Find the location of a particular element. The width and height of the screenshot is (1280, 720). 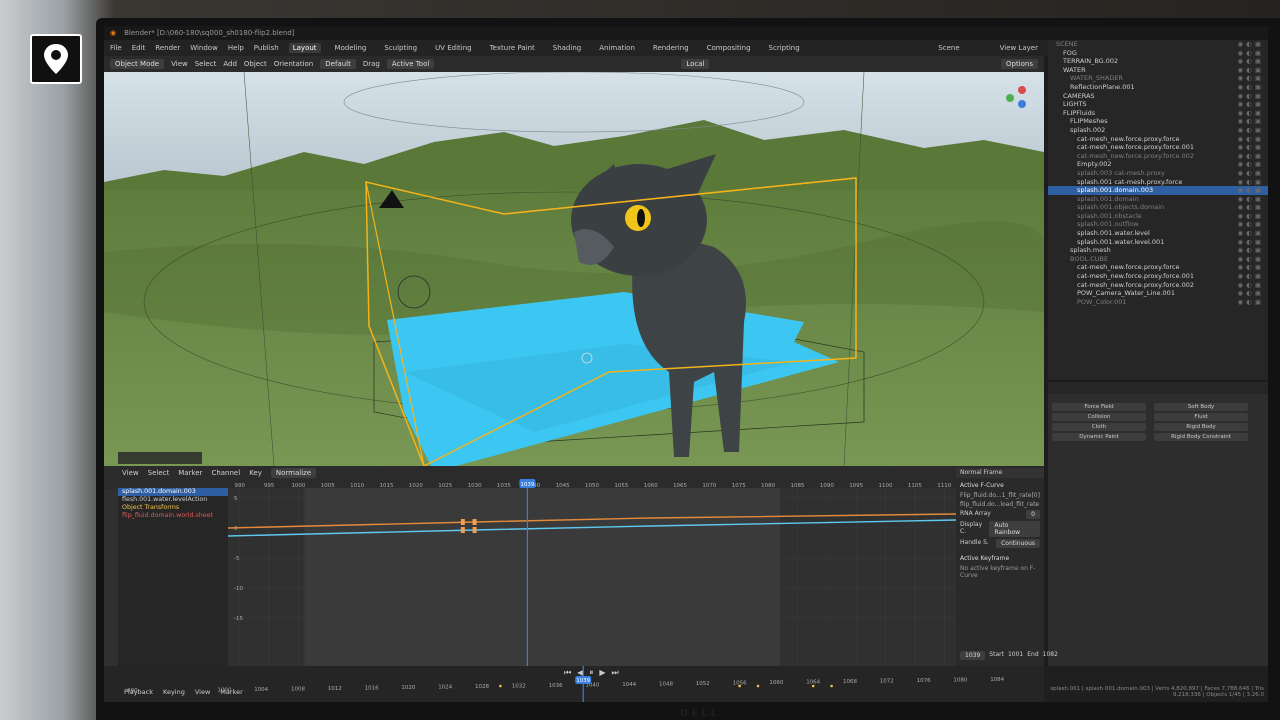

physics-button: Cloth is located at coordinates (1099, 427).